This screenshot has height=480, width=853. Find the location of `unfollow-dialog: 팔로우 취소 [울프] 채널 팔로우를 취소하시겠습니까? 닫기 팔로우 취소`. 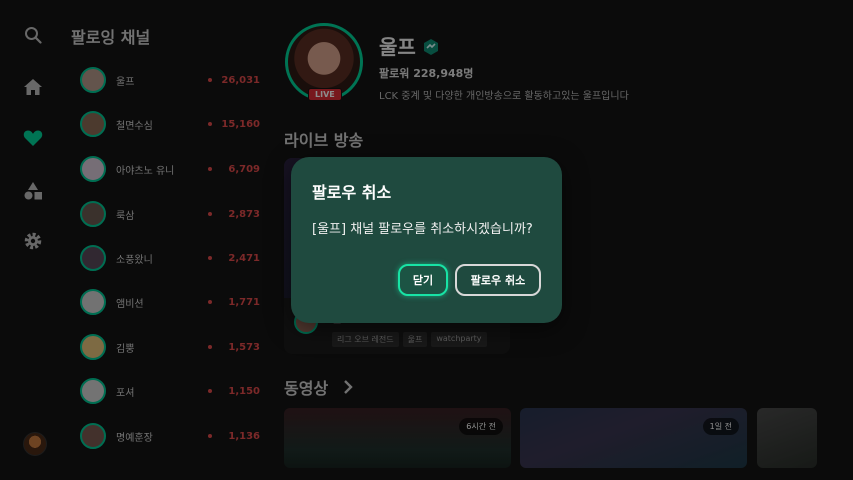

unfollow-dialog: 팔로우 취소 [울프] 채널 팔로우를 취소하시겠습니까? 닫기 팔로우 취소 is located at coordinates (426, 240).